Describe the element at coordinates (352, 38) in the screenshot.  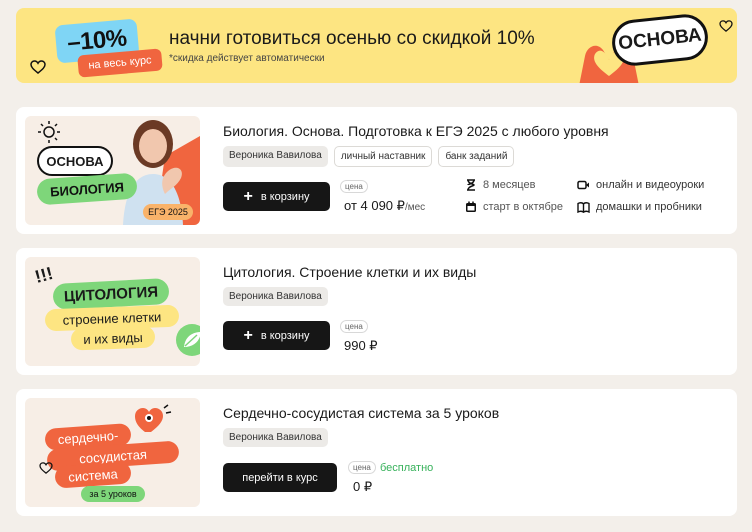
I see `promo-headline: начни готовиться осенью со скидкой 10%` at that location.